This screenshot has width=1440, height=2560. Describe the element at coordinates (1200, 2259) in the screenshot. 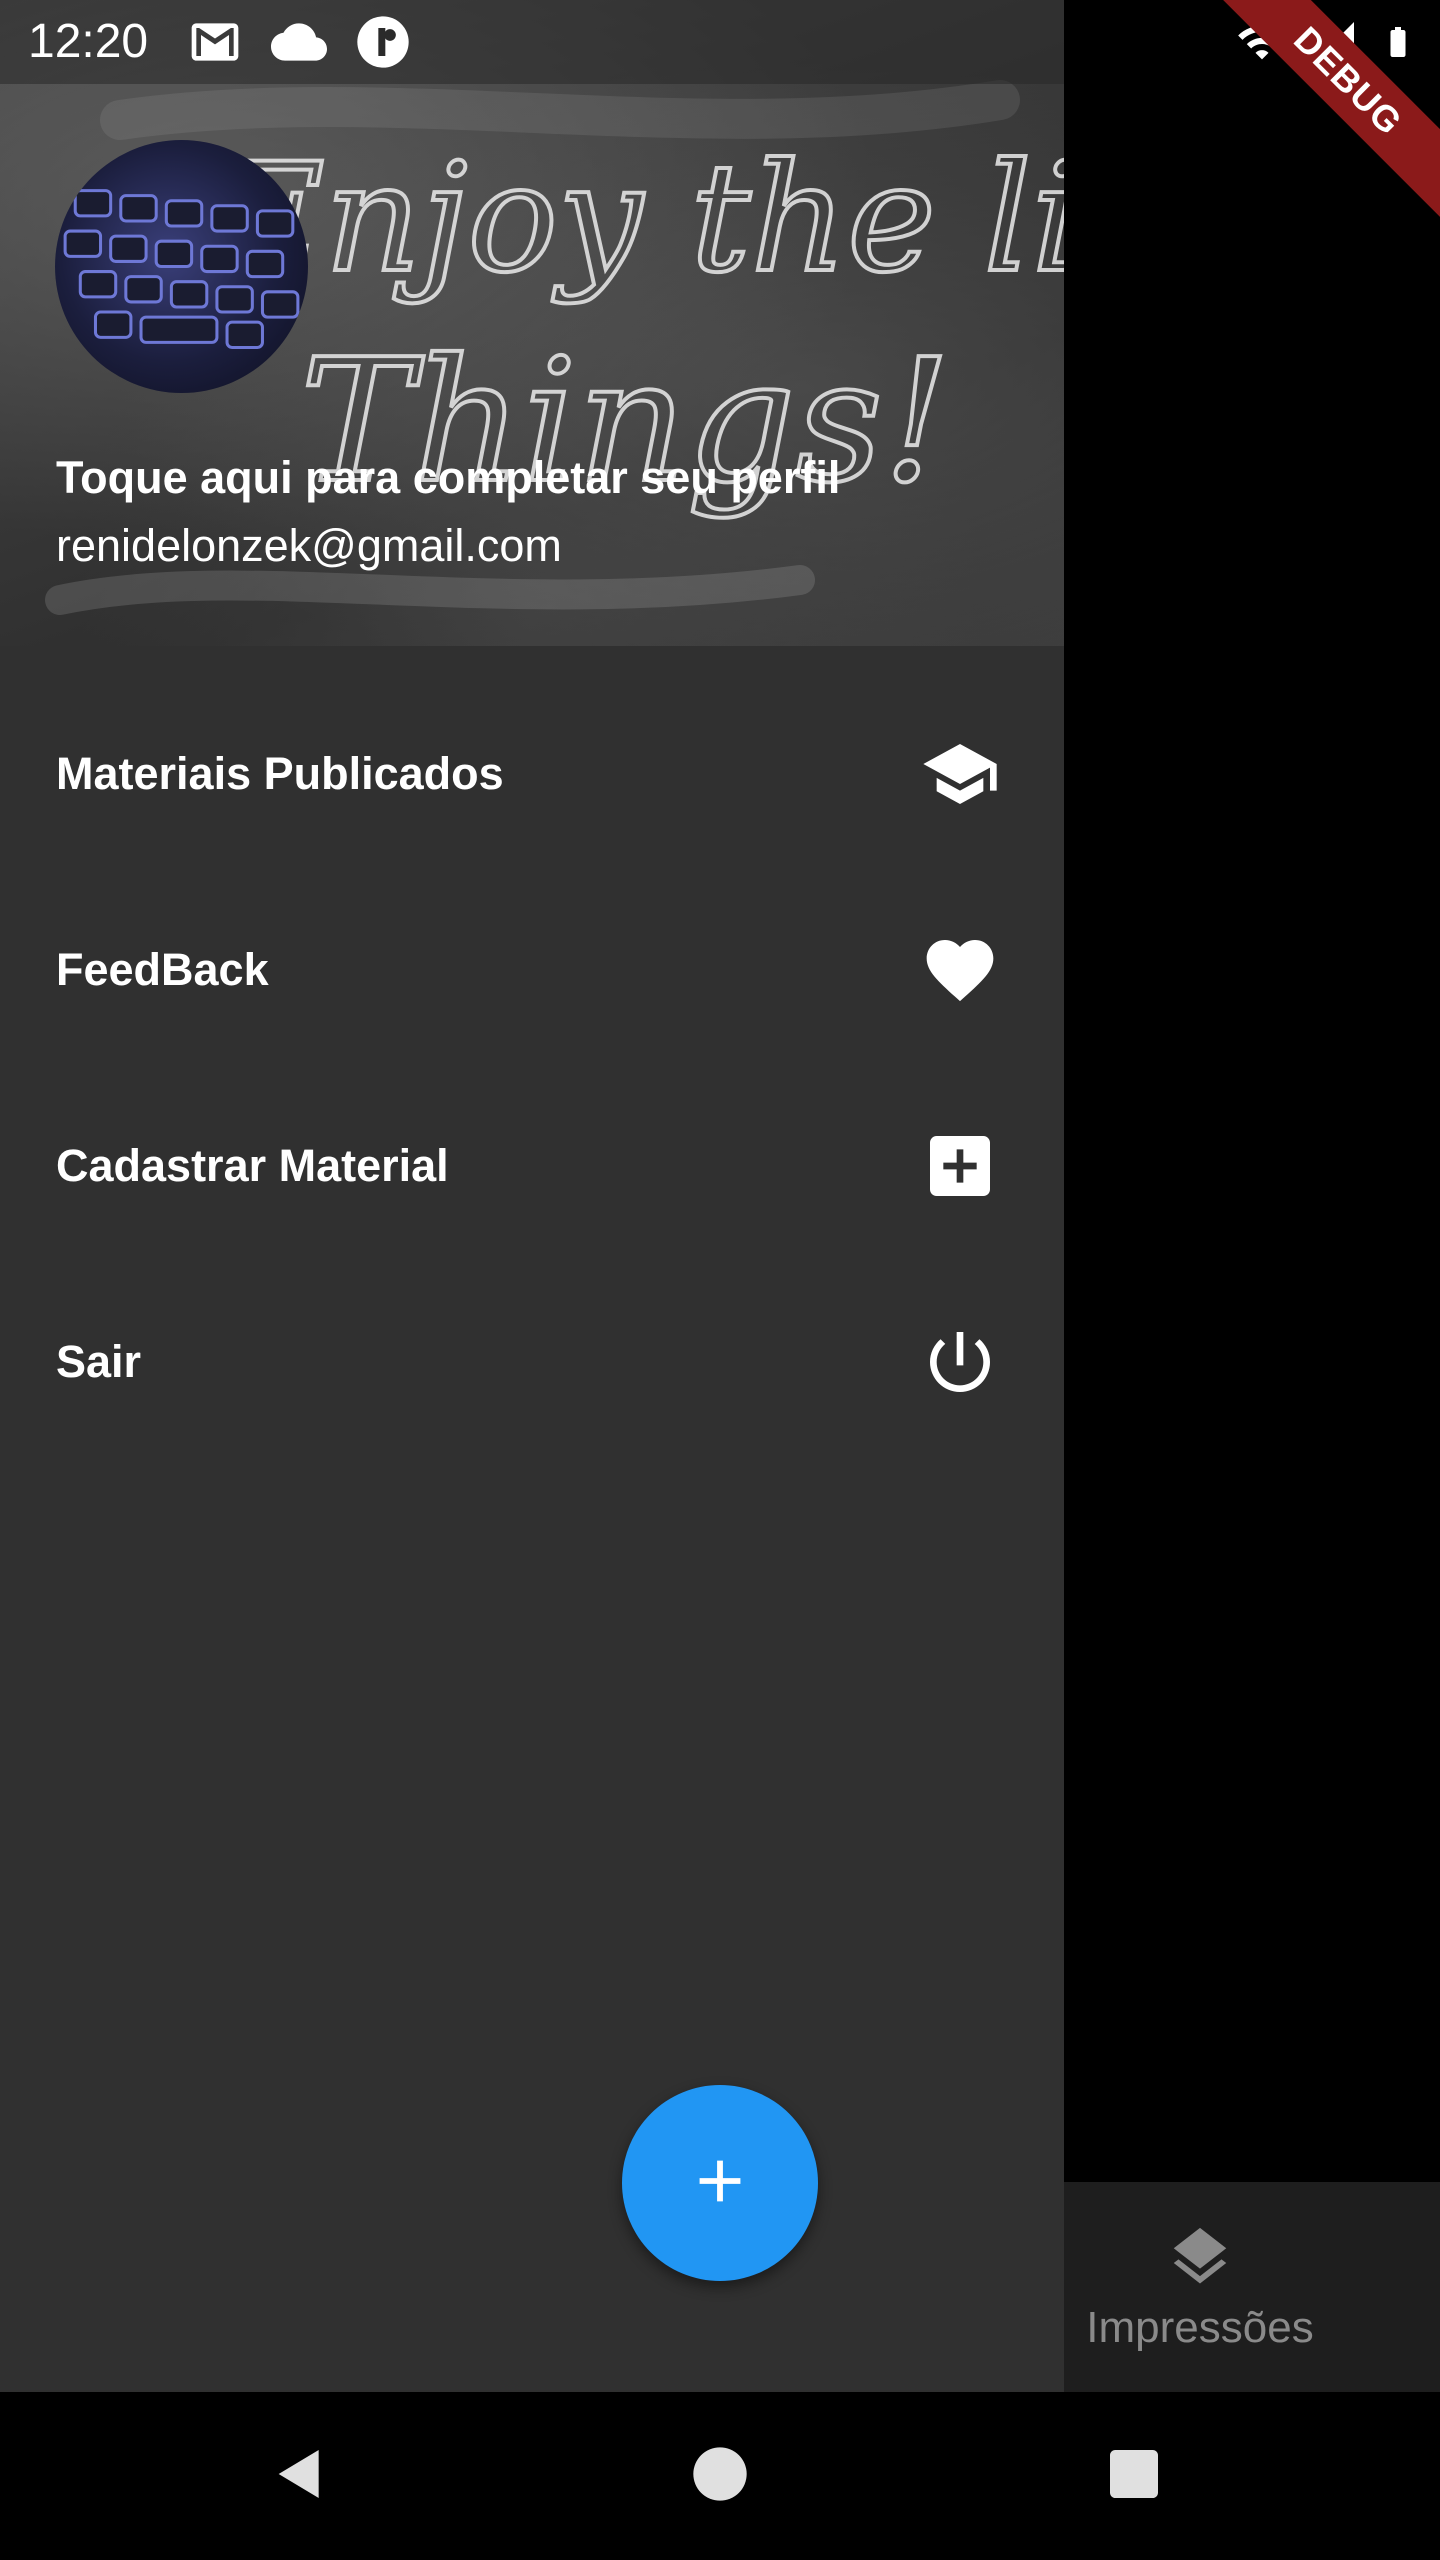

I see `layers-icon` at that location.